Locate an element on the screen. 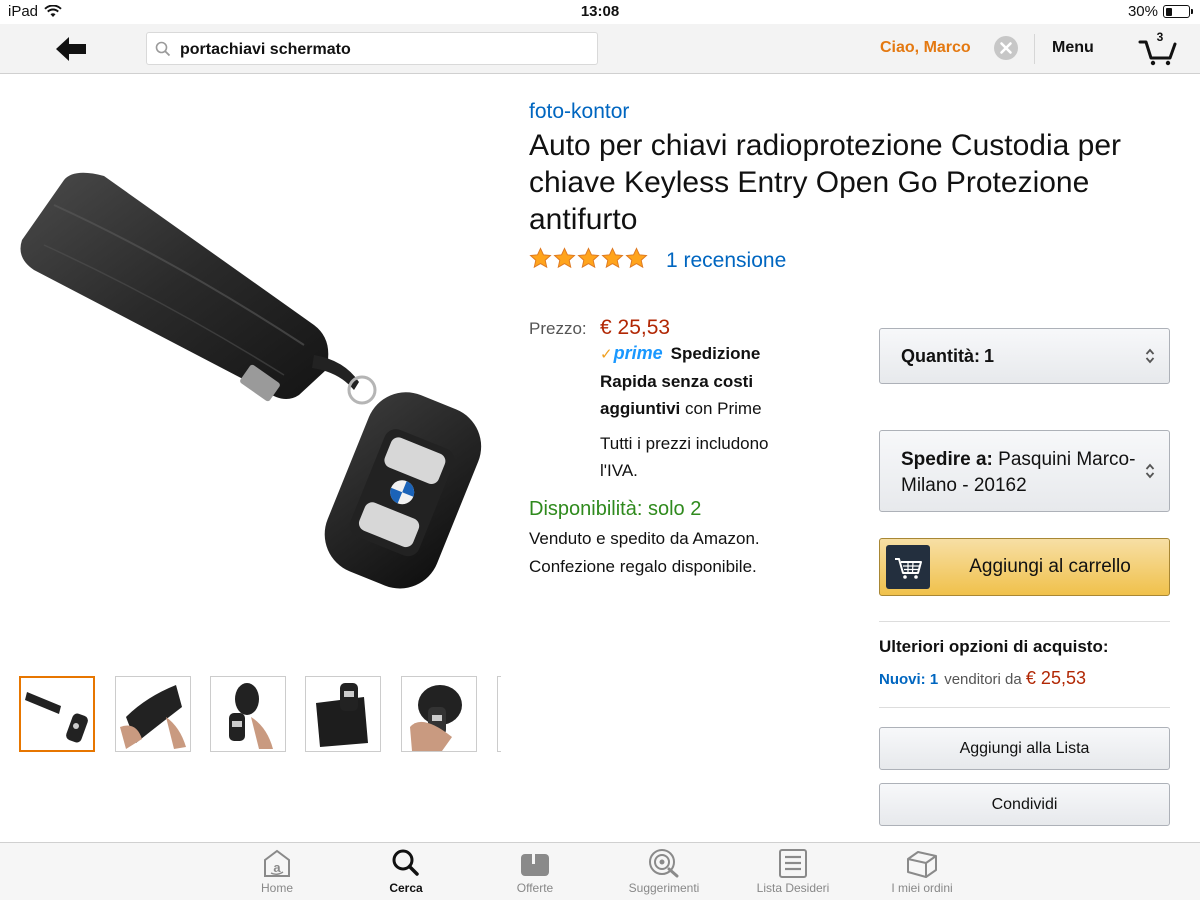 This screenshot has width=1200, height=900. cart-icon is located at coordinates (908, 567).